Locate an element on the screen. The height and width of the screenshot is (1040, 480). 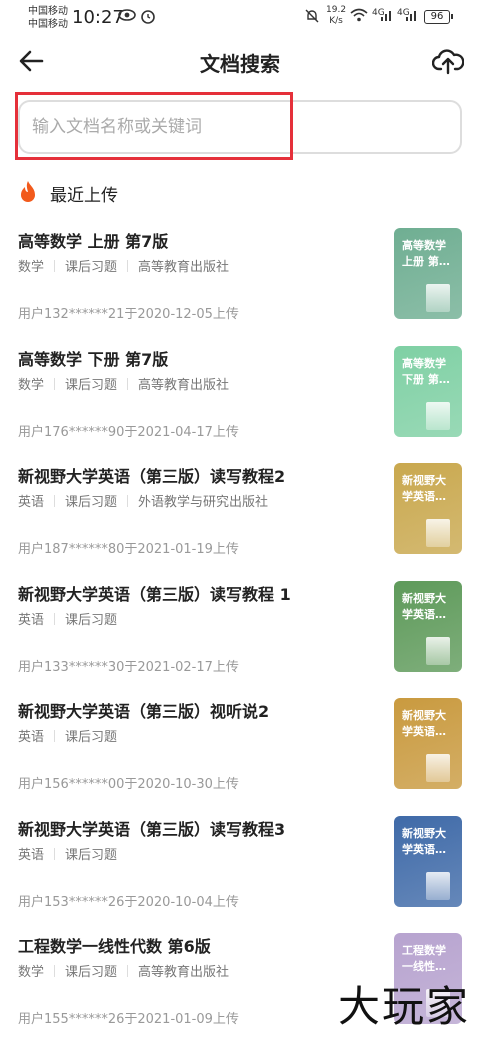
document-upload-info: 用户132******21于2020-12-05上传 is located at coordinates (128, 314).